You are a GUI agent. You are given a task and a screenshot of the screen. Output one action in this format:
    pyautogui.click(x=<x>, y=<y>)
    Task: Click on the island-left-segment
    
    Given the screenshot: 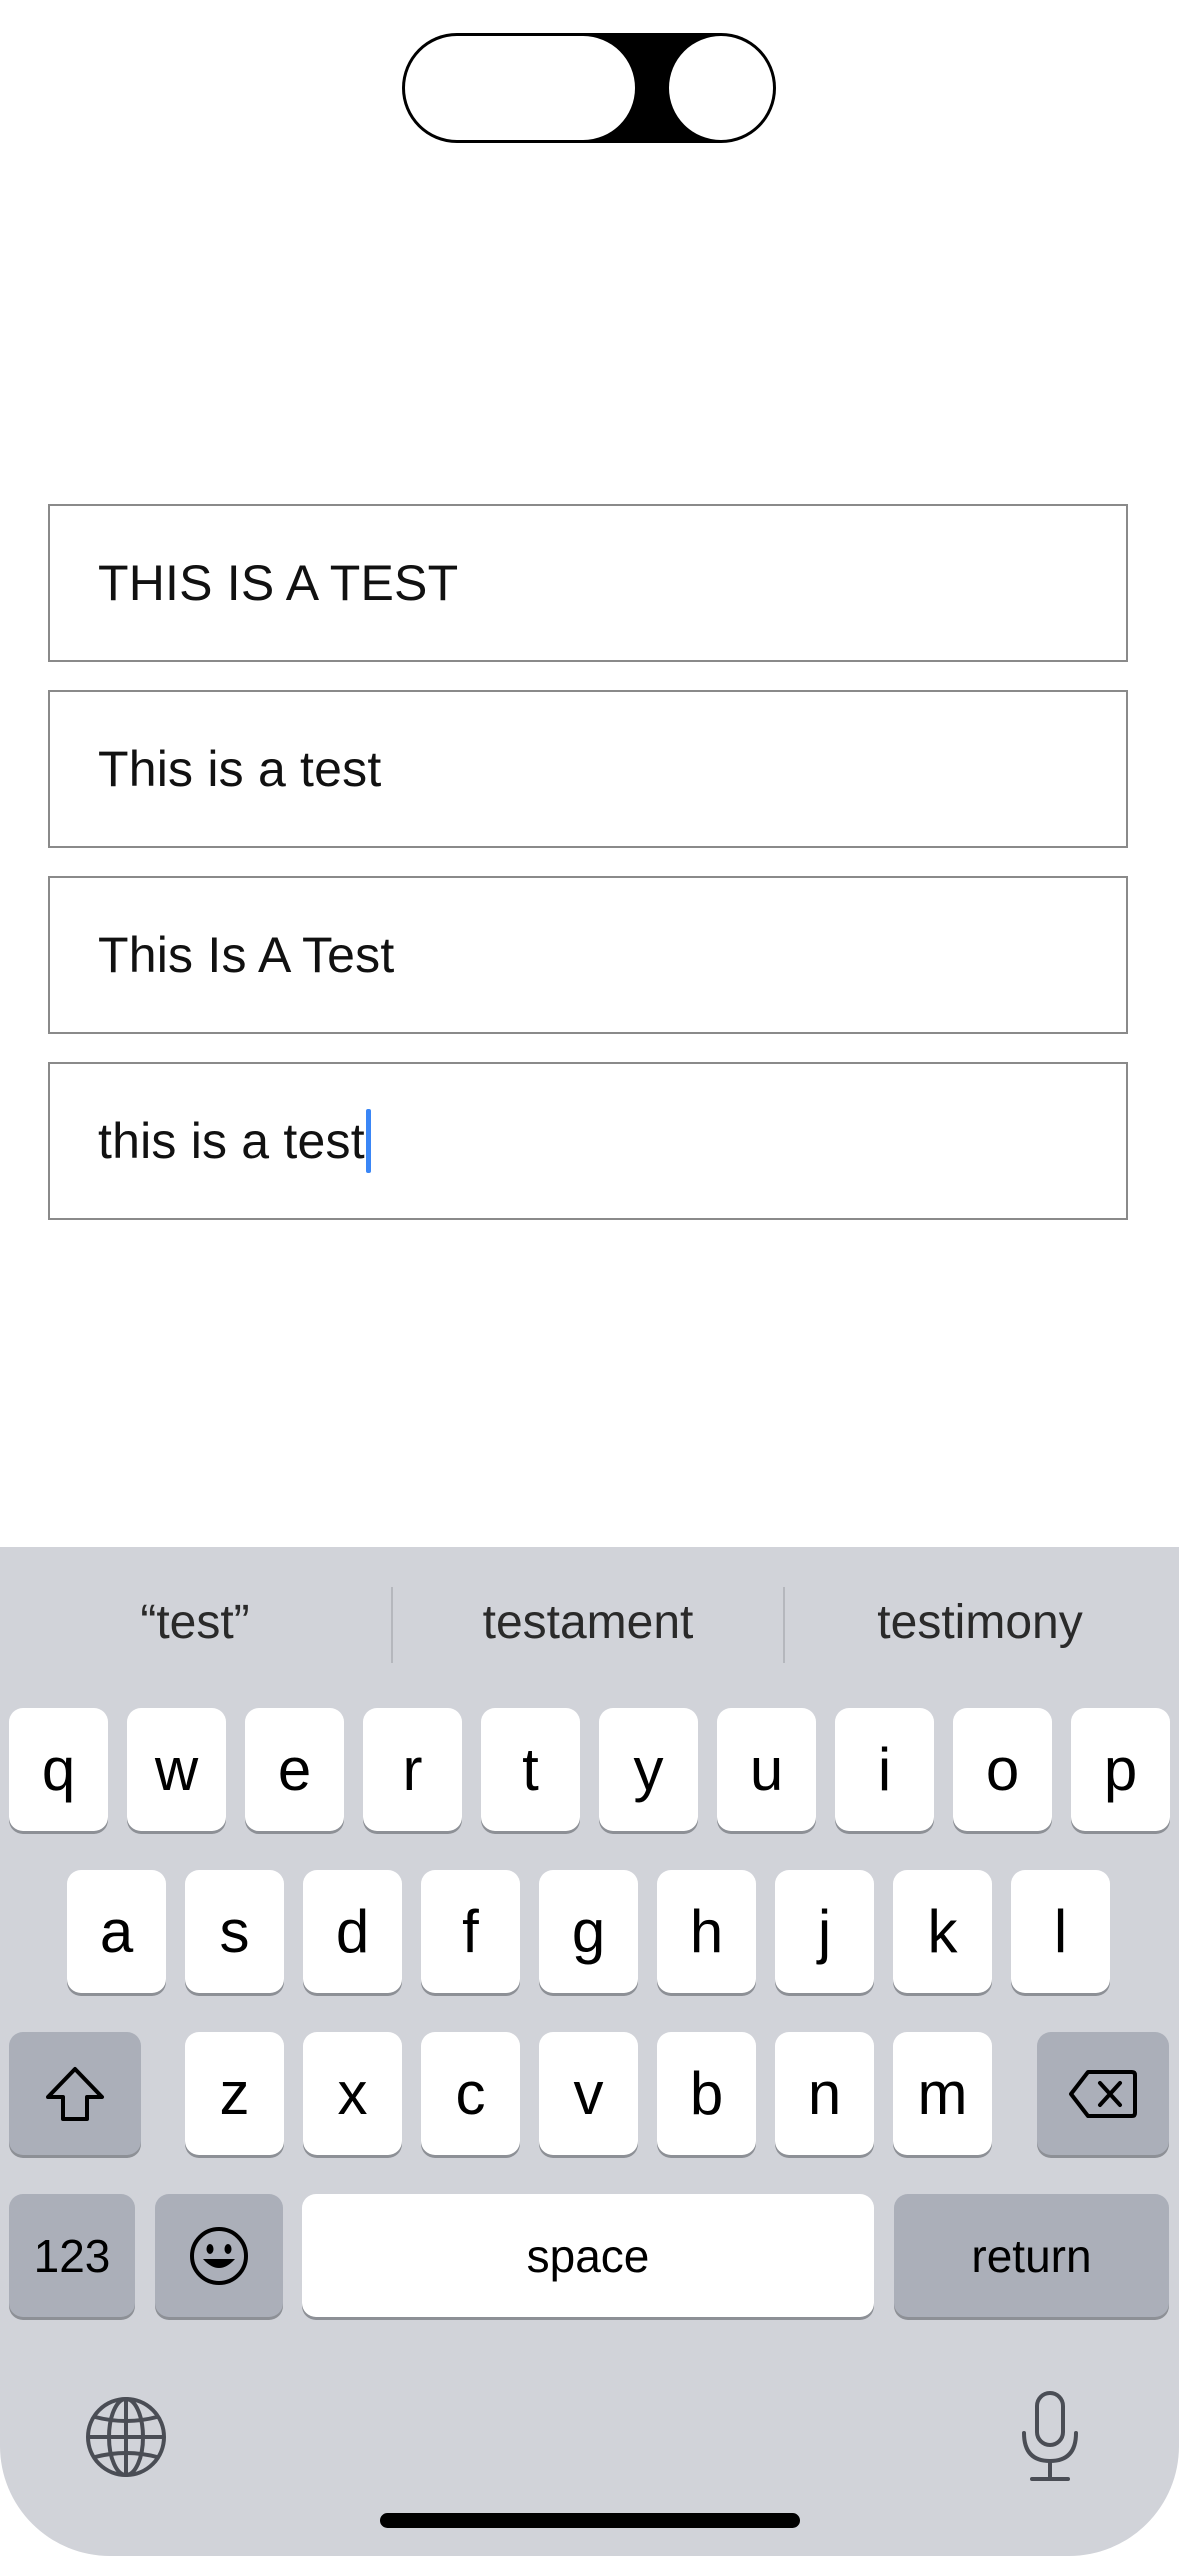 What is the action you would take?
    pyautogui.click(x=520, y=88)
    